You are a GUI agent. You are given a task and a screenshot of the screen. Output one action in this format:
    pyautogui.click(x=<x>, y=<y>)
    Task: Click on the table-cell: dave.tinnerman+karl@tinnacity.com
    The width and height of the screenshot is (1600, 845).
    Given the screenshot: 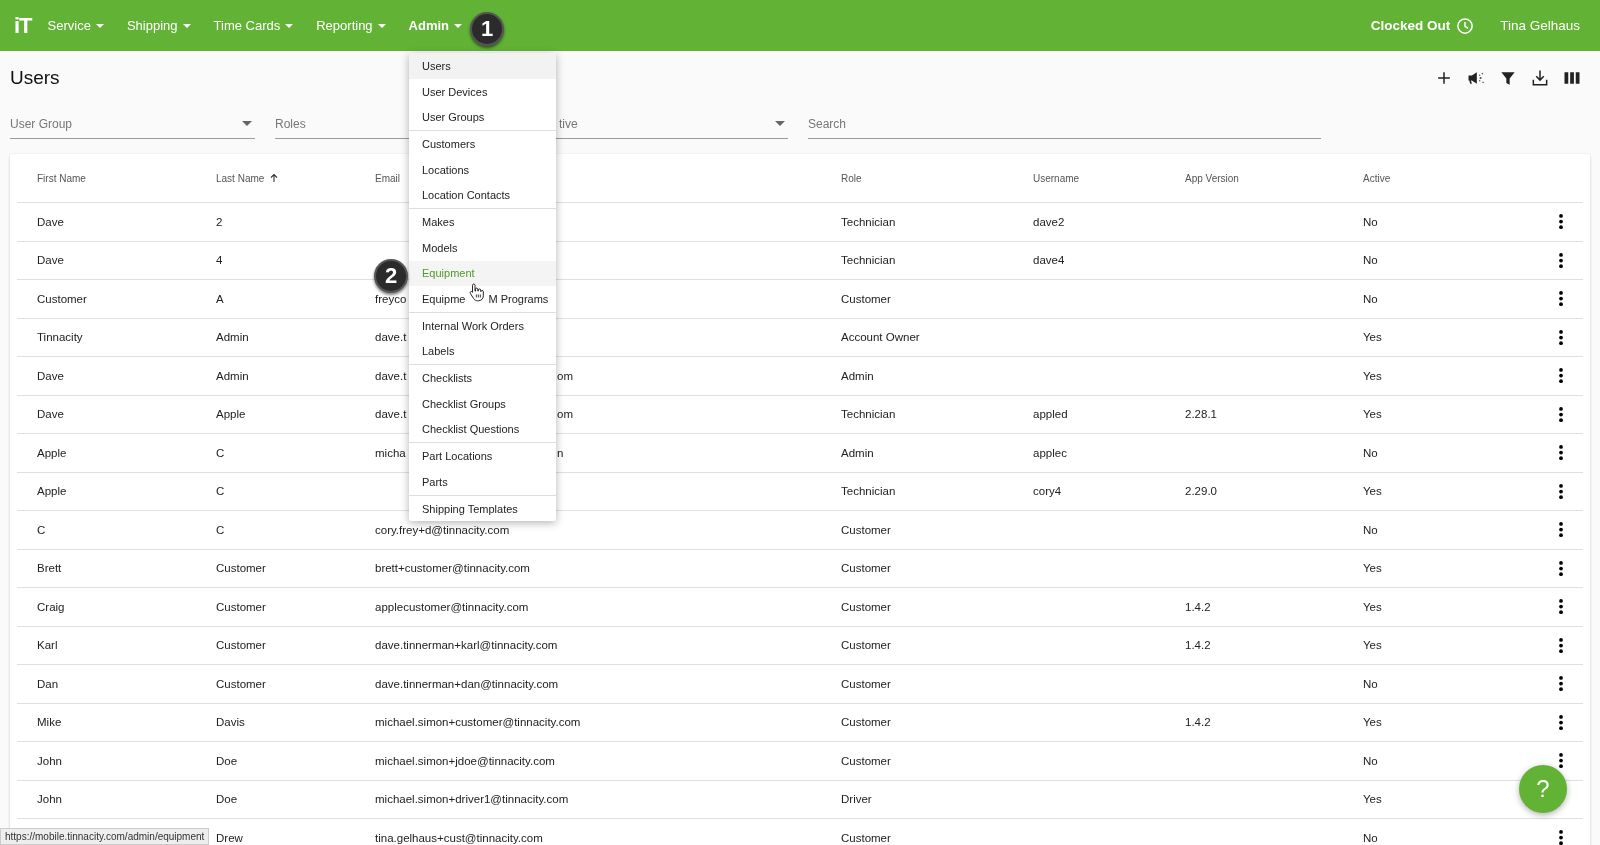 What is the action you would take?
    pyautogui.click(x=466, y=645)
    